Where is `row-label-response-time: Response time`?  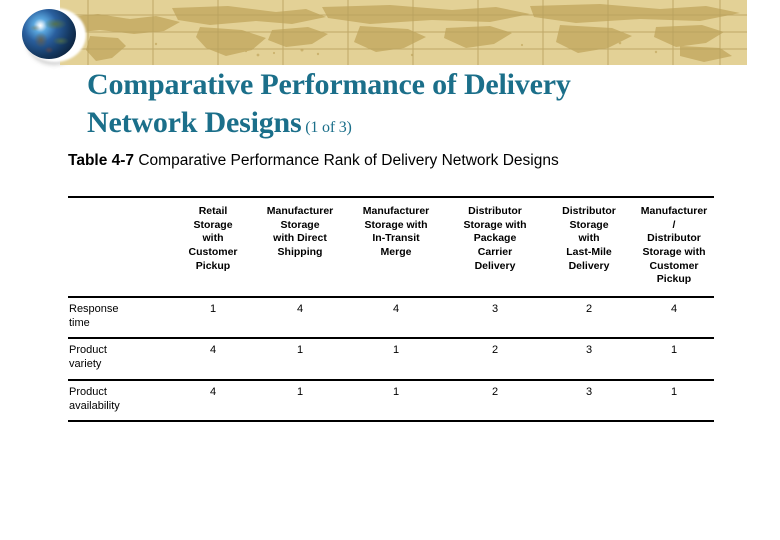 row-label-response-time: Response time is located at coordinates (120, 318).